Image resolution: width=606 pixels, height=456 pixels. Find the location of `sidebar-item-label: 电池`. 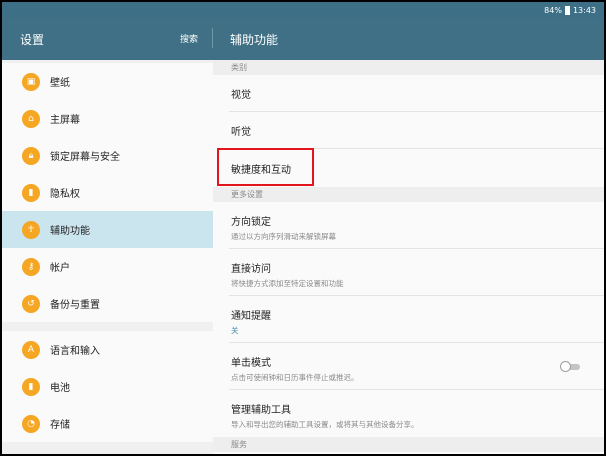

sidebar-item-label: 电池 is located at coordinates (60, 388).